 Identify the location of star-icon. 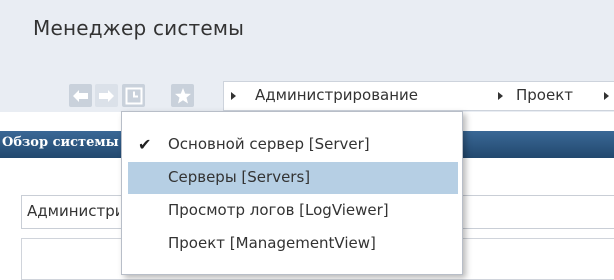
(183, 96).